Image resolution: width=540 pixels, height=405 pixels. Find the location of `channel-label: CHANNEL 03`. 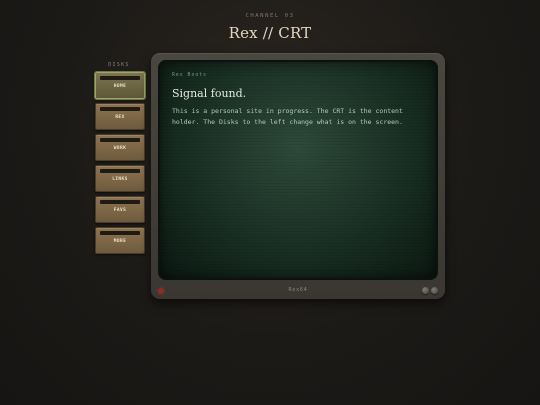

channel-label: CHANNEL 03 is located at coordinates (270, 16).